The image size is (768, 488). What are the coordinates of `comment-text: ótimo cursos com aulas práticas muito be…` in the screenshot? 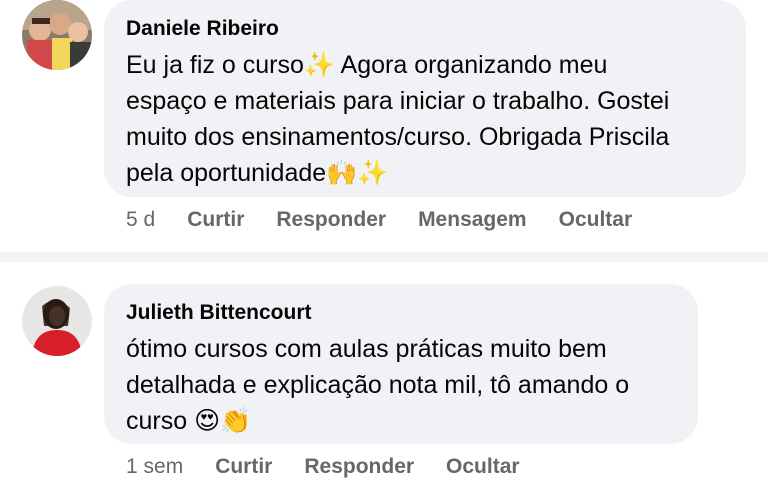 It's located at (378, 385).